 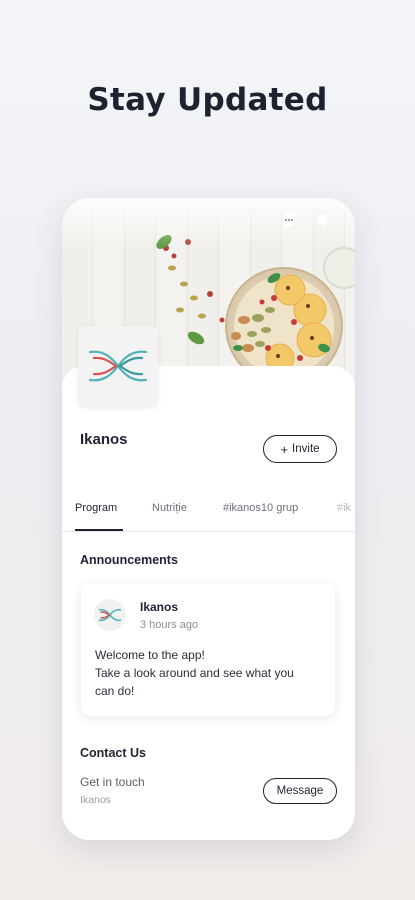 I want to click on announcements-title: Announcements, so click(x=129, y=560).